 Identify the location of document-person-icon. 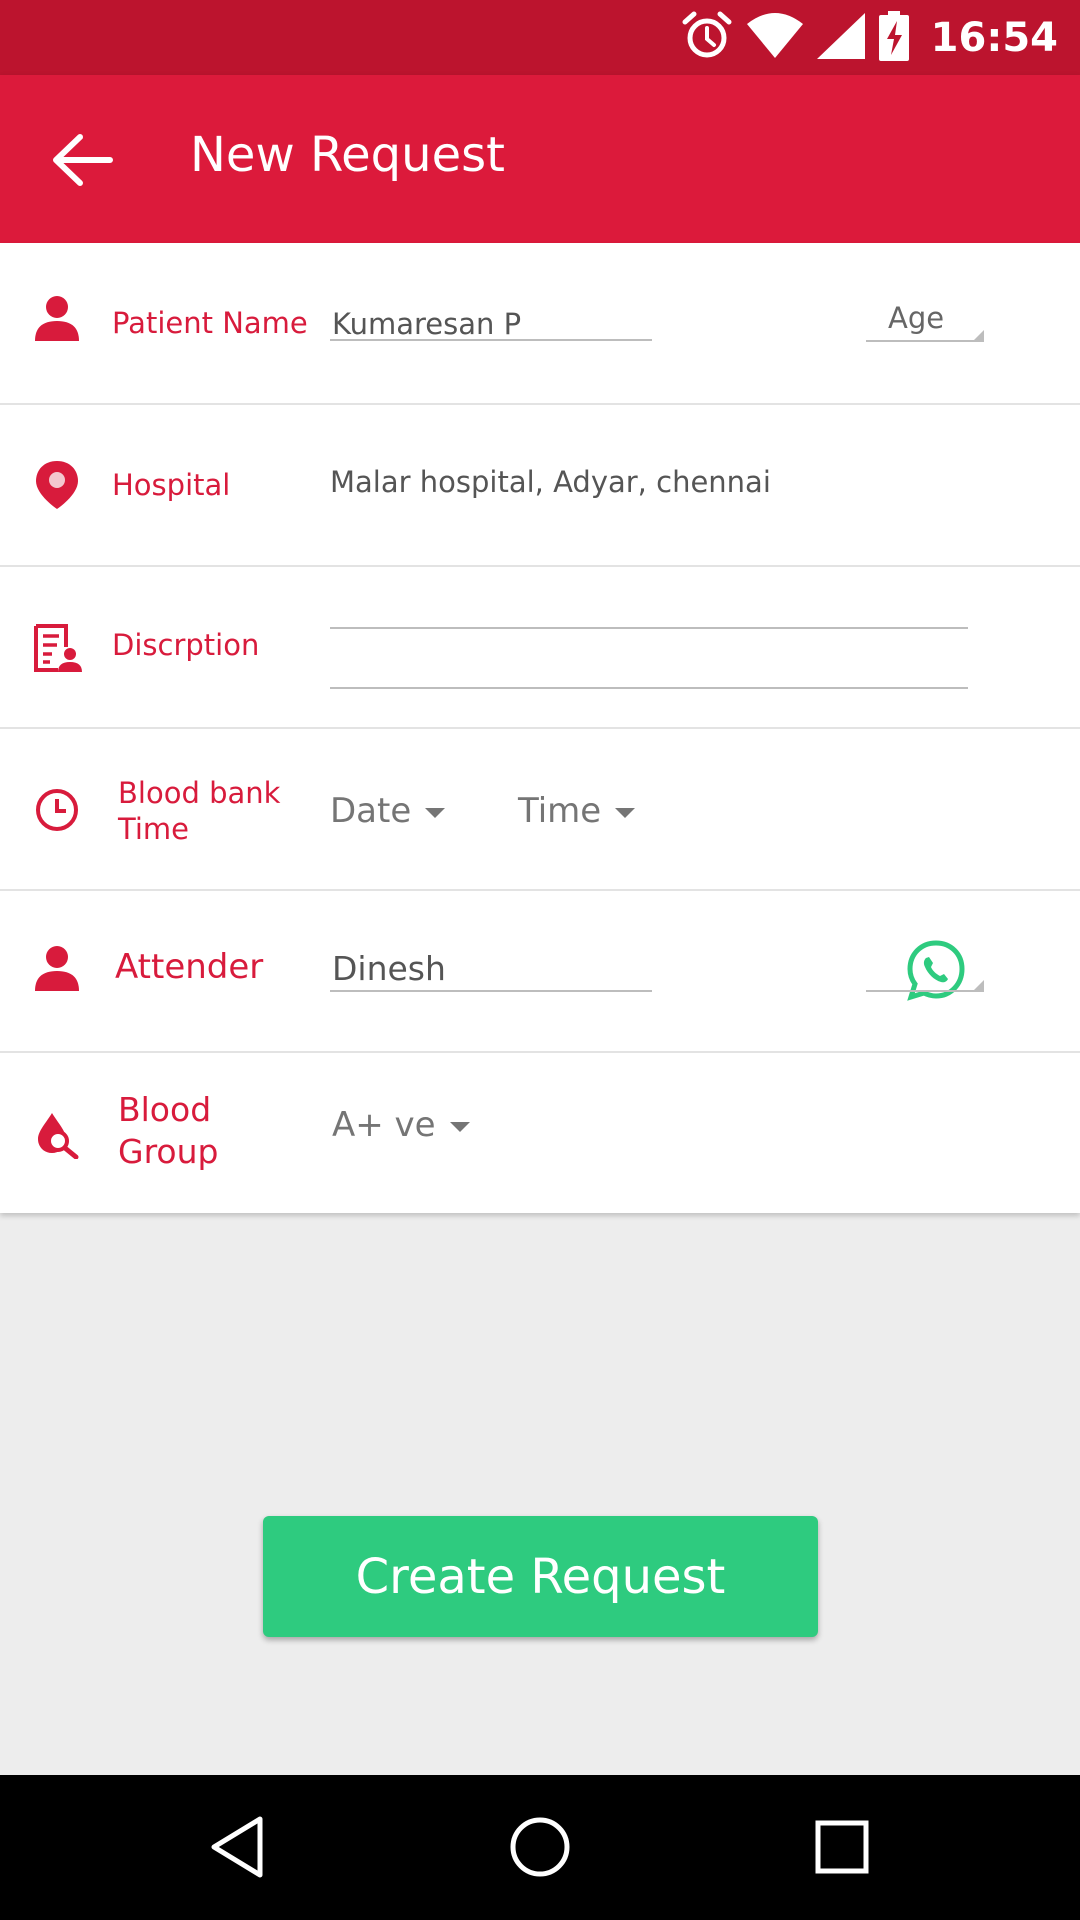
(58, 648).